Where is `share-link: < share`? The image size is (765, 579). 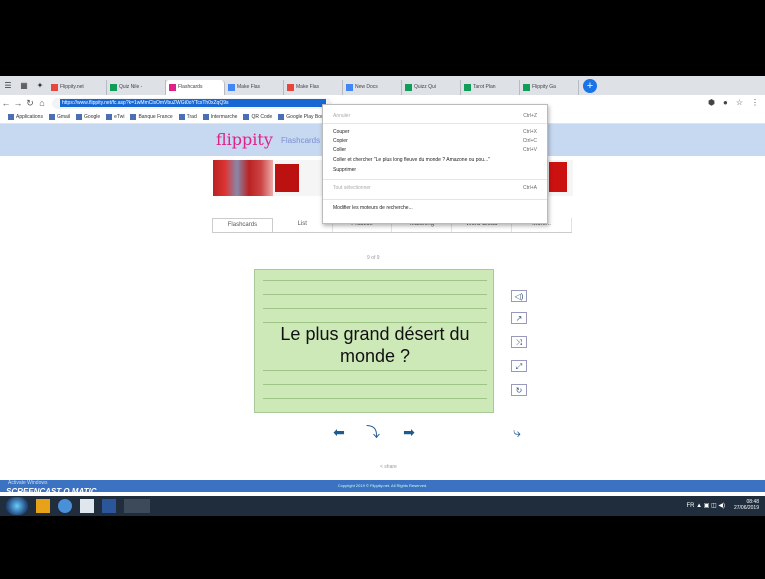
share-link: < share is located at coordinates (388, 467).